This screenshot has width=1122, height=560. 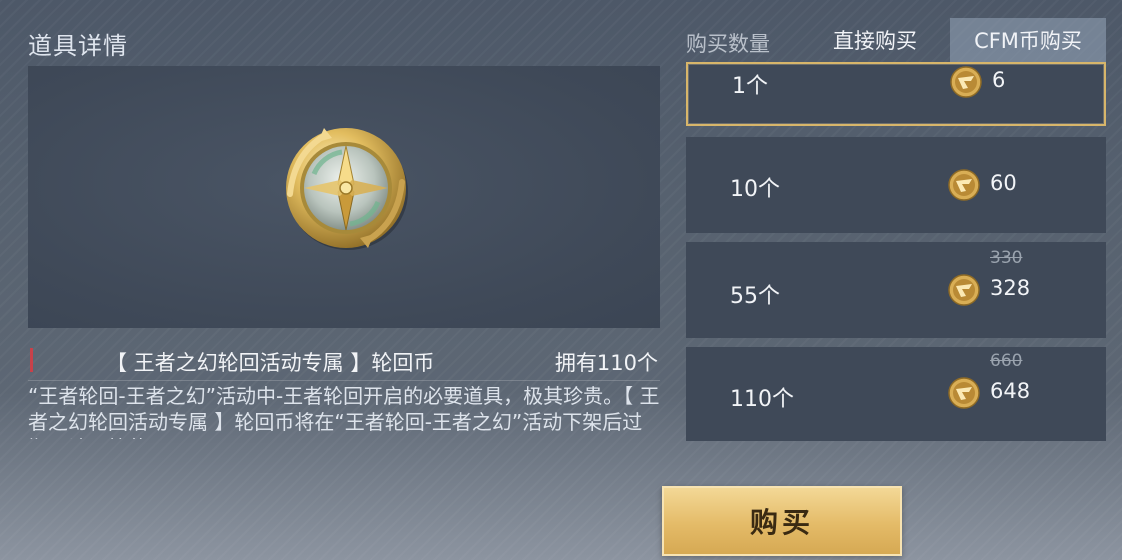 I want to click on option-original-price: 660, so click(x=1006, y=361).